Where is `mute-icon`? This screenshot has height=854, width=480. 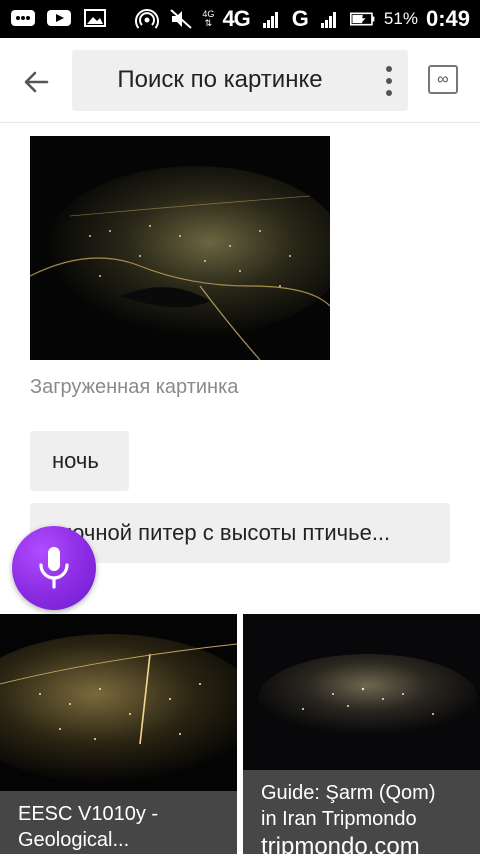
mute-icon is located at coordinates (181, 19).